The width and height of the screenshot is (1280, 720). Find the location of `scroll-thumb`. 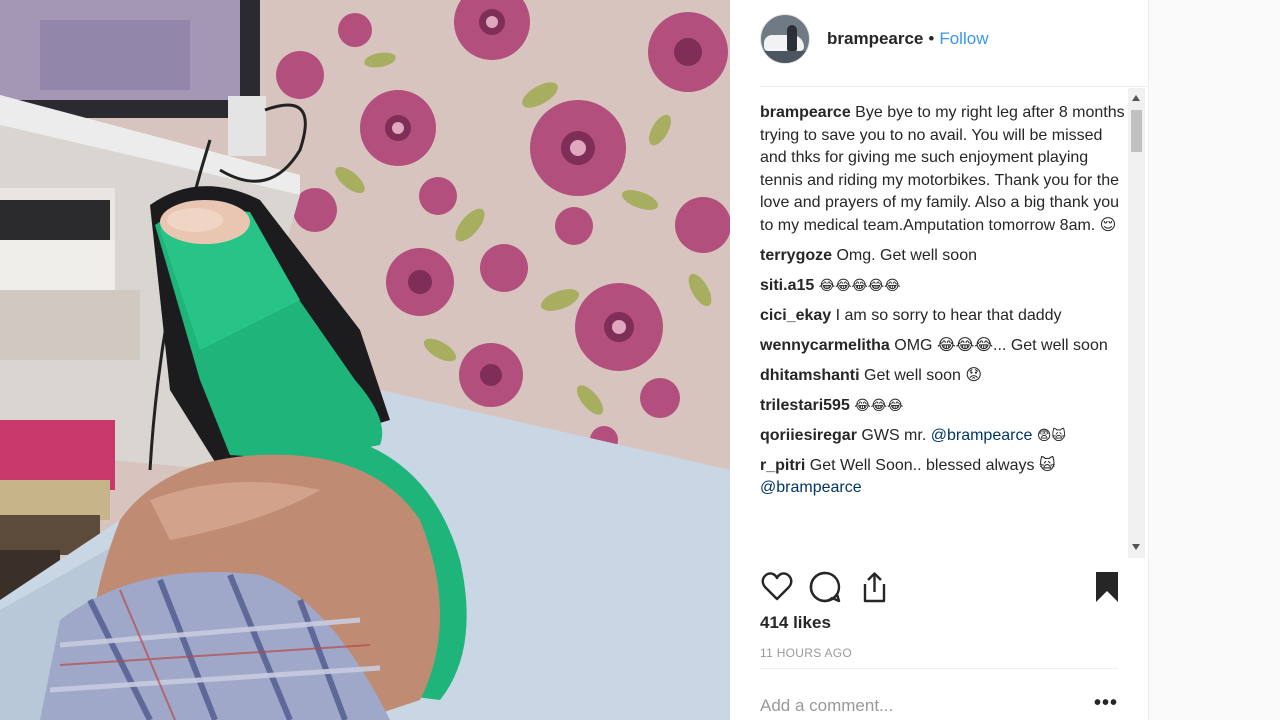

scroll-thumb is located at coordinates (1136, 131).